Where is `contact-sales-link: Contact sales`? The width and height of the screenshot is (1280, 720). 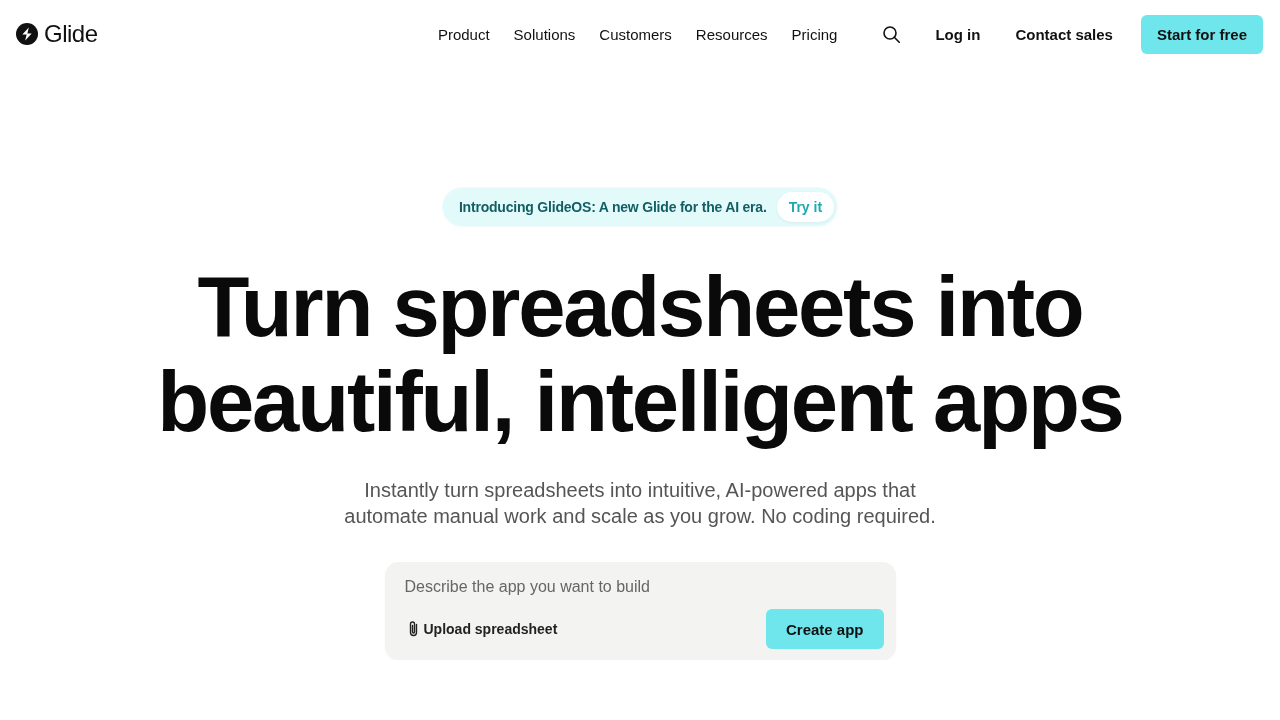 contact-sales-link: Contact sales is located at coordinates (1064, 34).